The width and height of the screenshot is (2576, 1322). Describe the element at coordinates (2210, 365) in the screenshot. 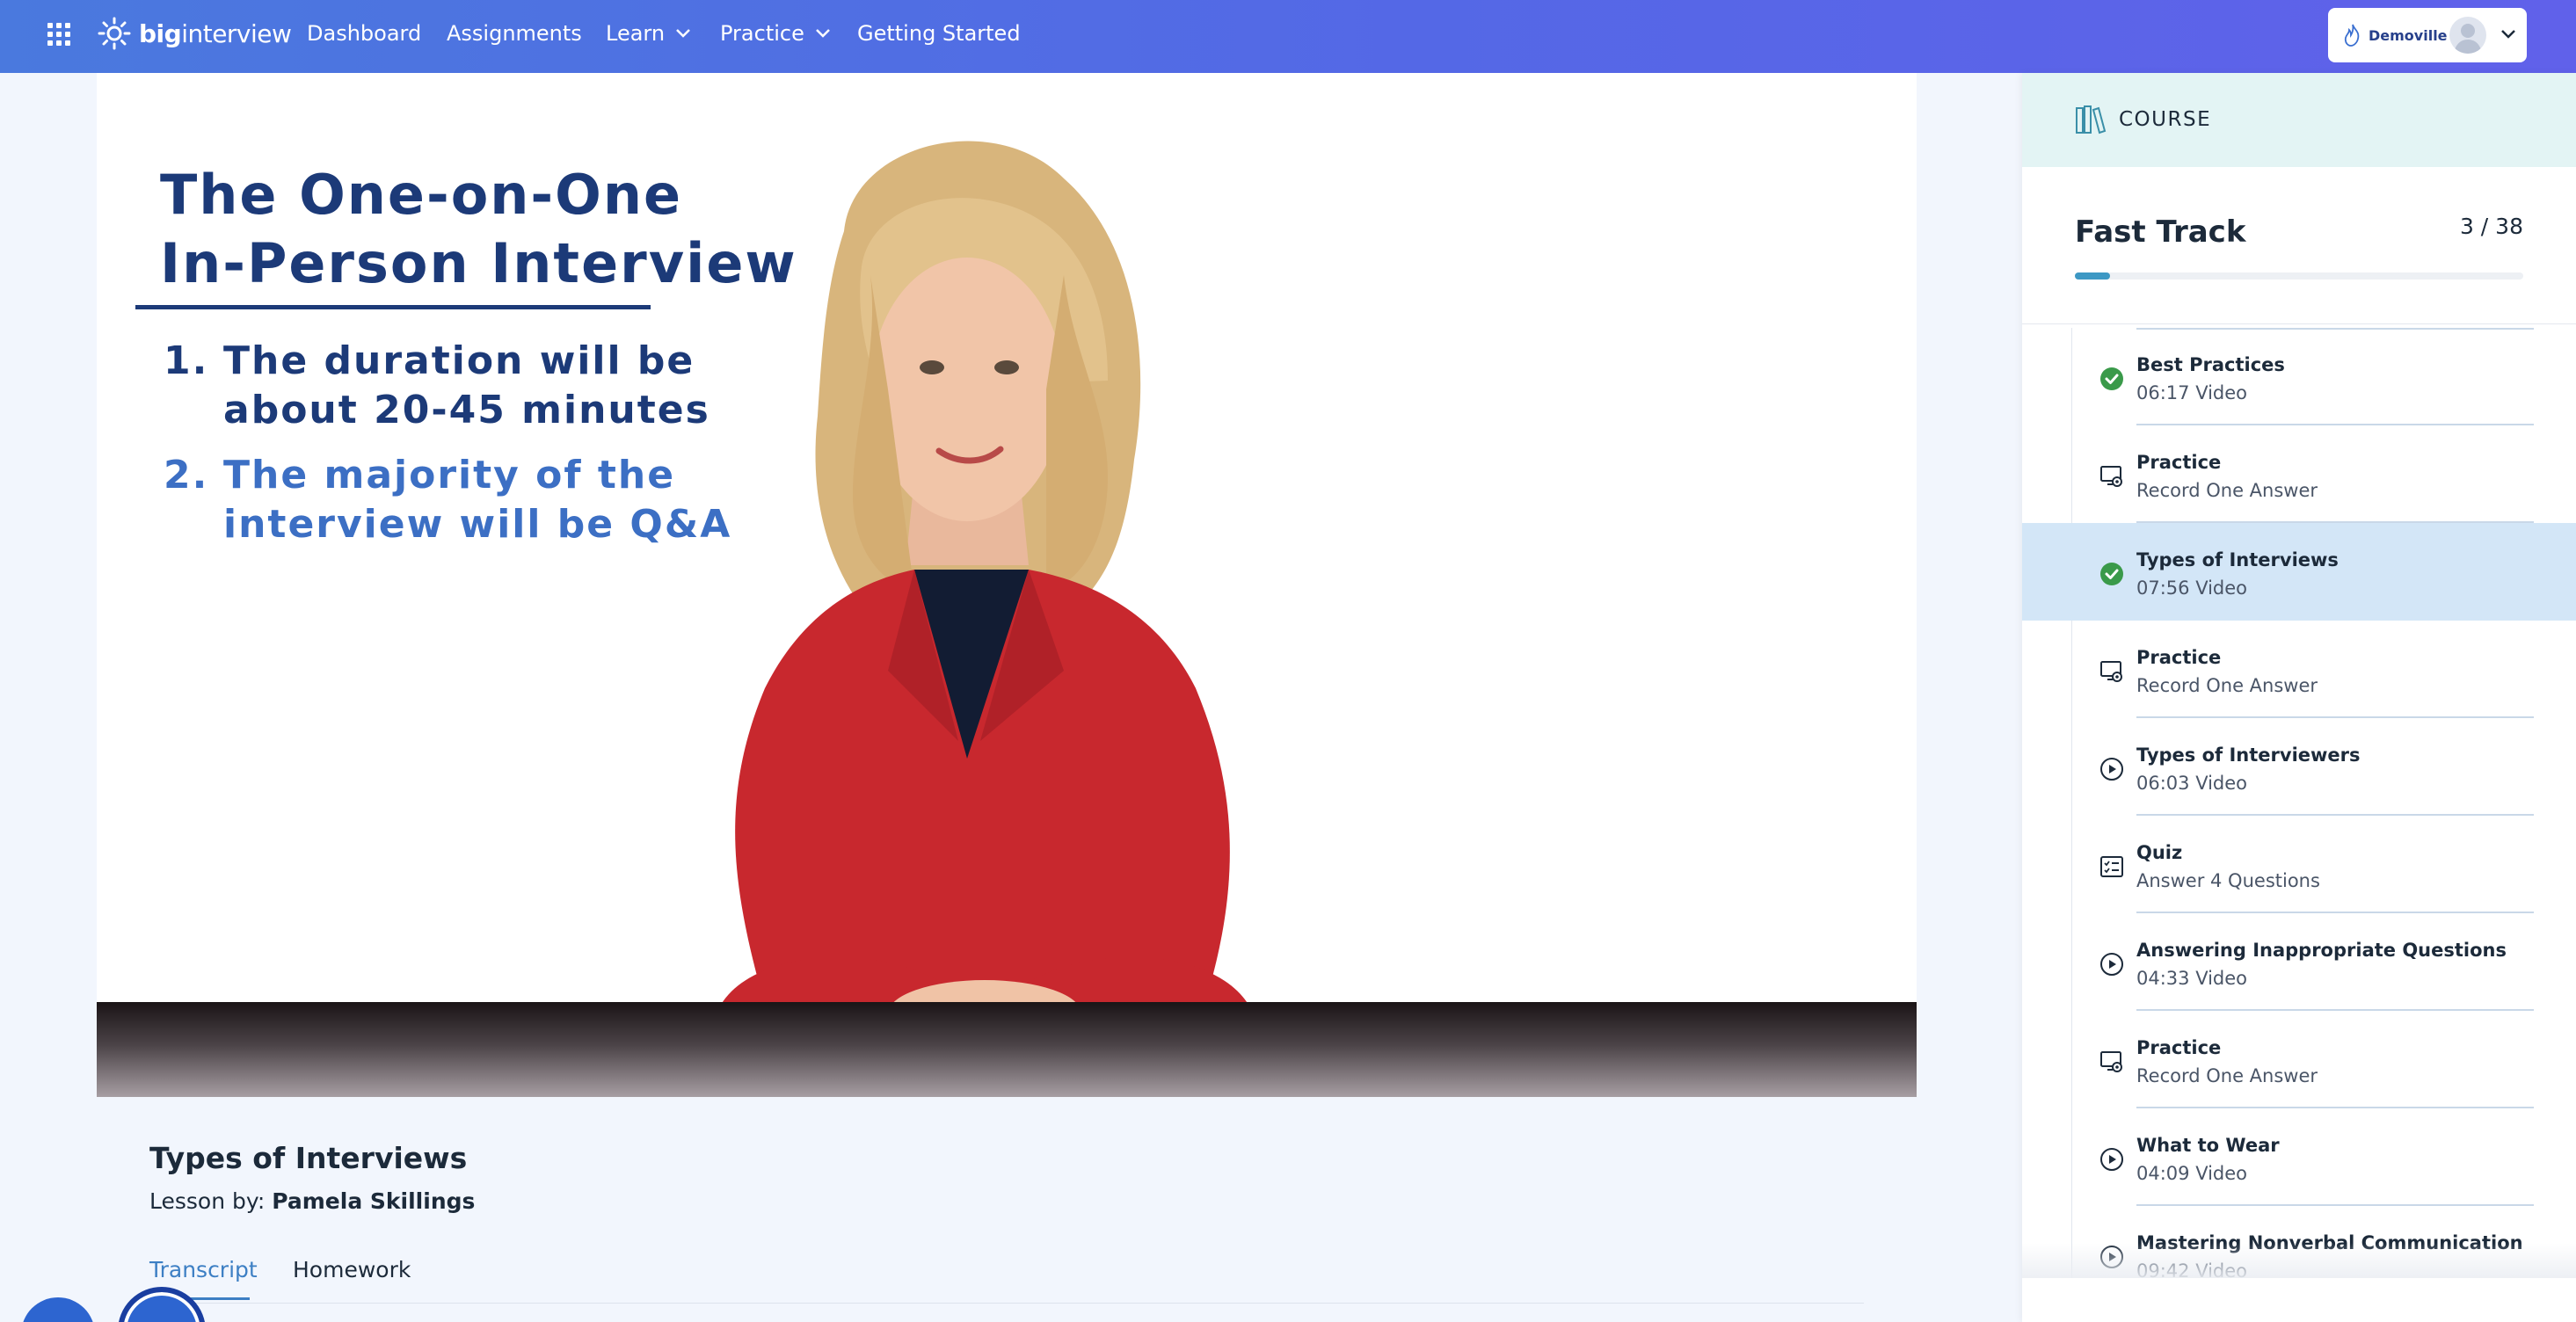

I see `lesson-item-title: Best Practices` at that location.